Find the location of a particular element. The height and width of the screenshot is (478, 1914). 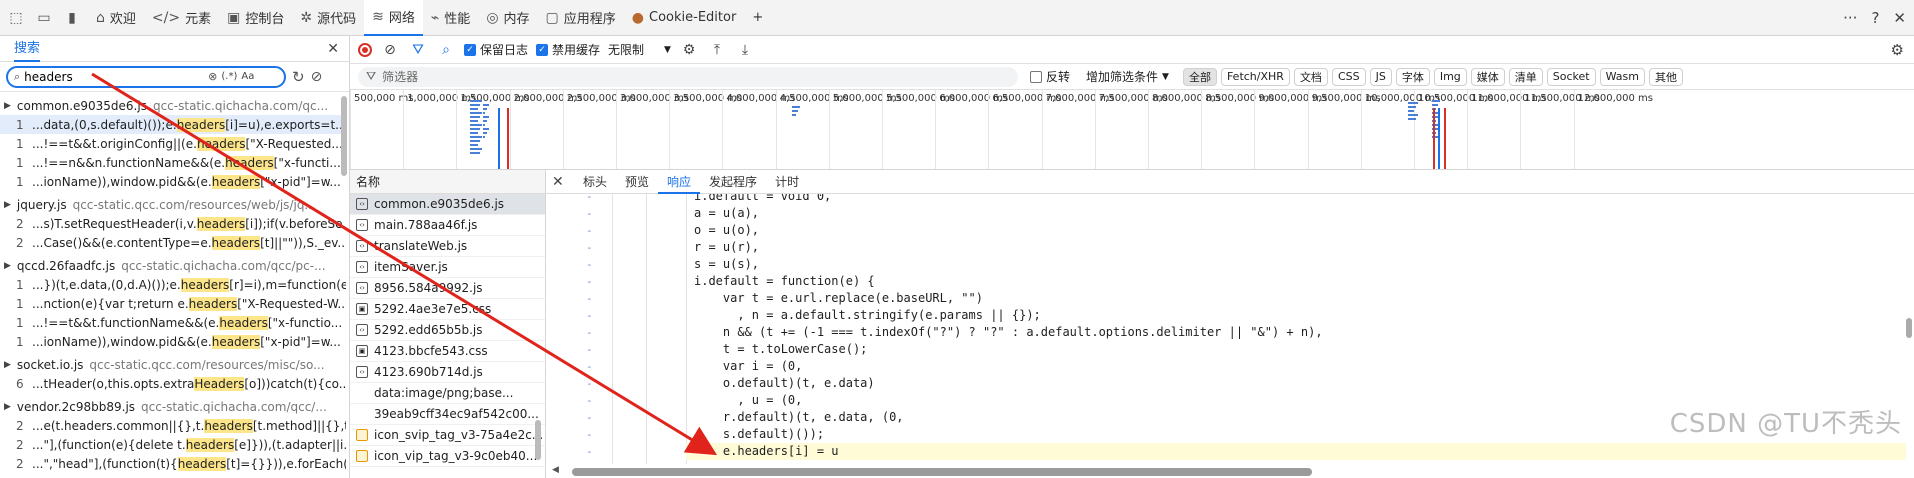

case-toggle: Aa is located at coordinates (247, 76).